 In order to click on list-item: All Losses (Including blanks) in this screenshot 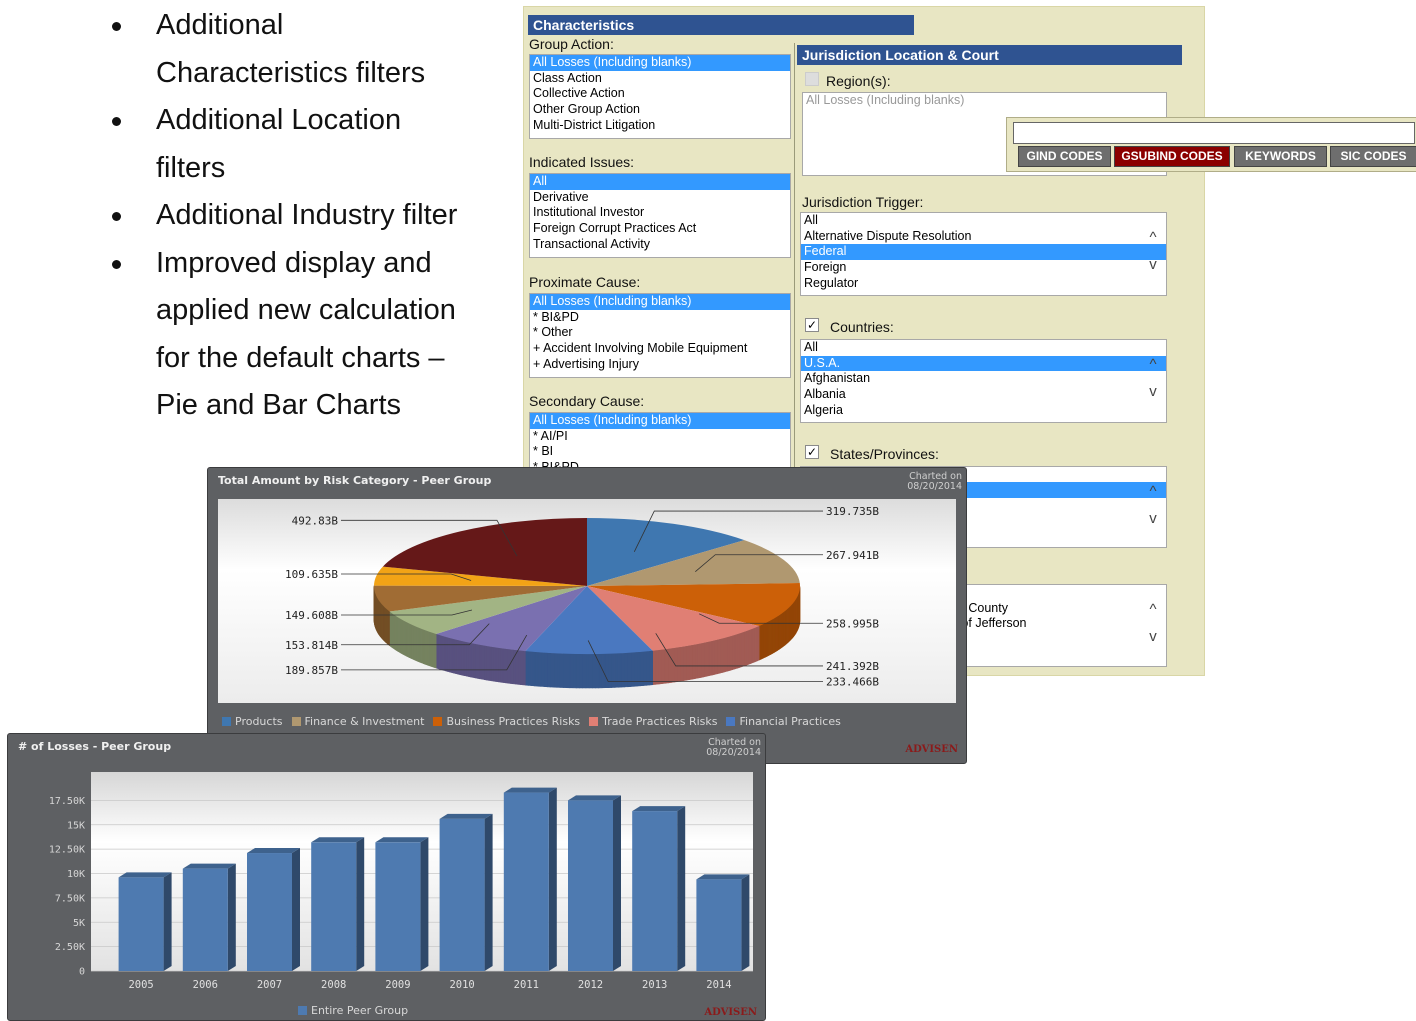, I will do `click(984, 101)`.